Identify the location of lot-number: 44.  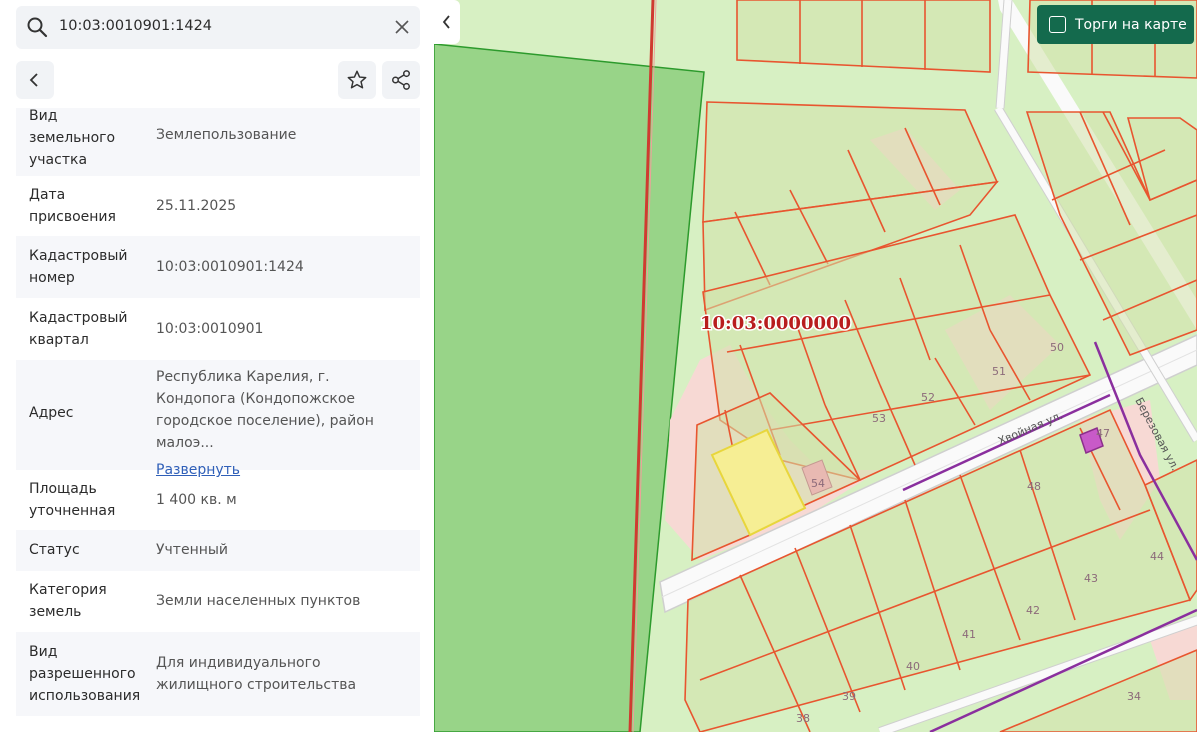
(1157, 556).